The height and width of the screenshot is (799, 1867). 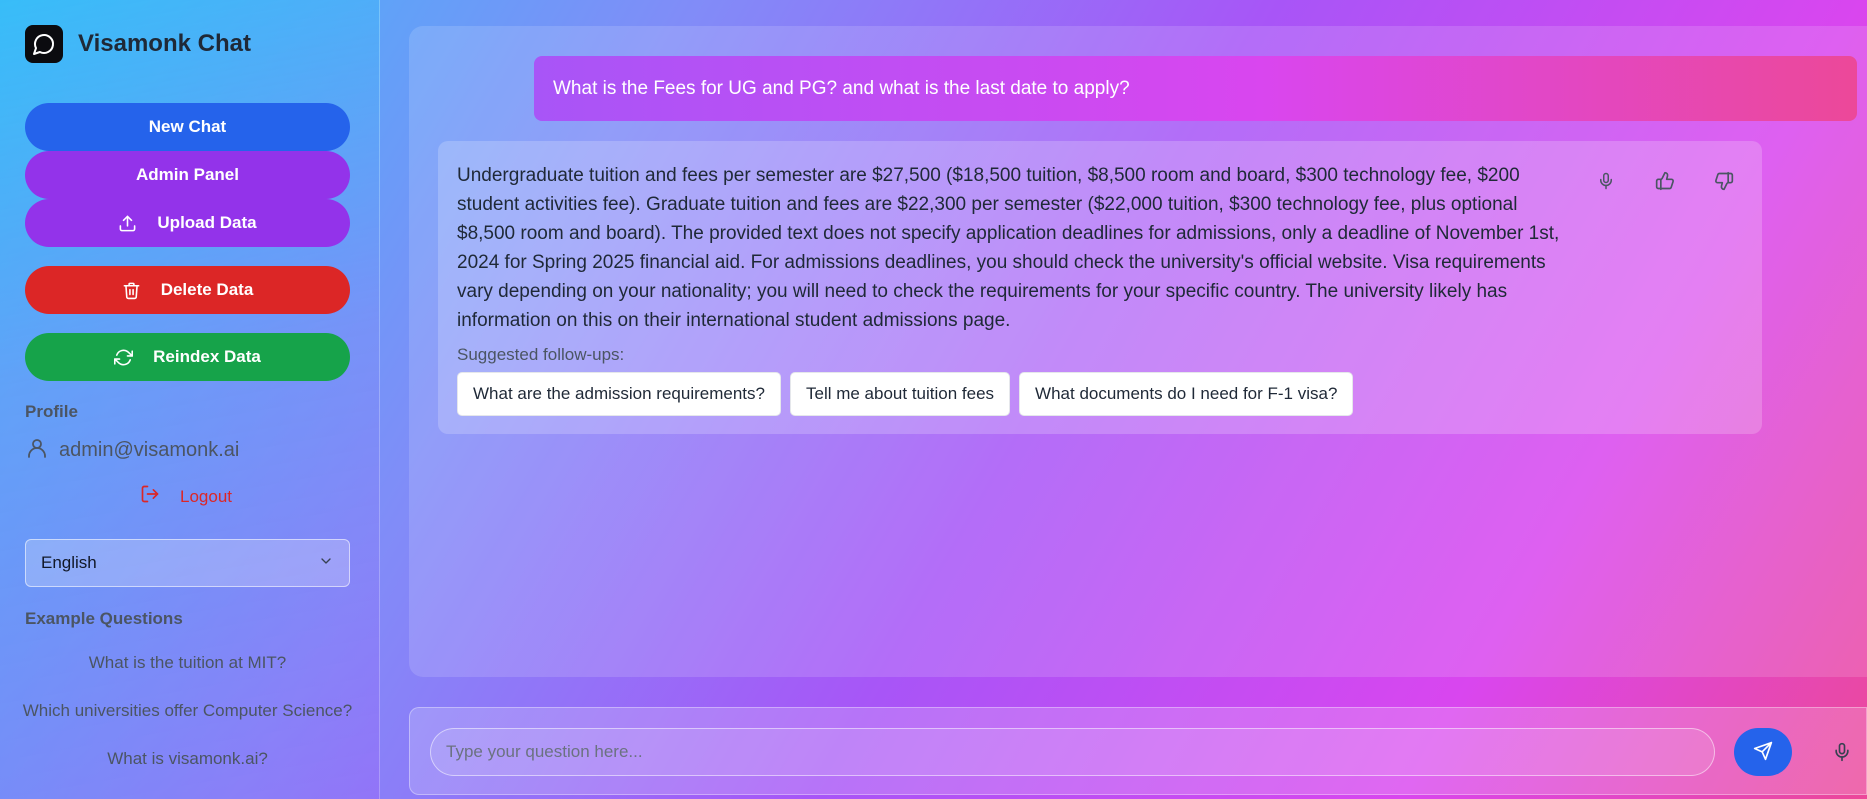 What do you see at coordinates (69, 562) in the screenshot?
I see `language-selected: English` at bounding box center [69, 562].